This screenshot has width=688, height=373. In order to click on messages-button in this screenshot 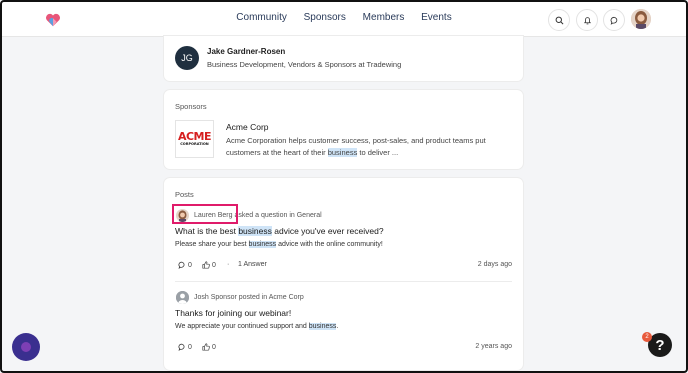, I will do `click(614, 20)`.